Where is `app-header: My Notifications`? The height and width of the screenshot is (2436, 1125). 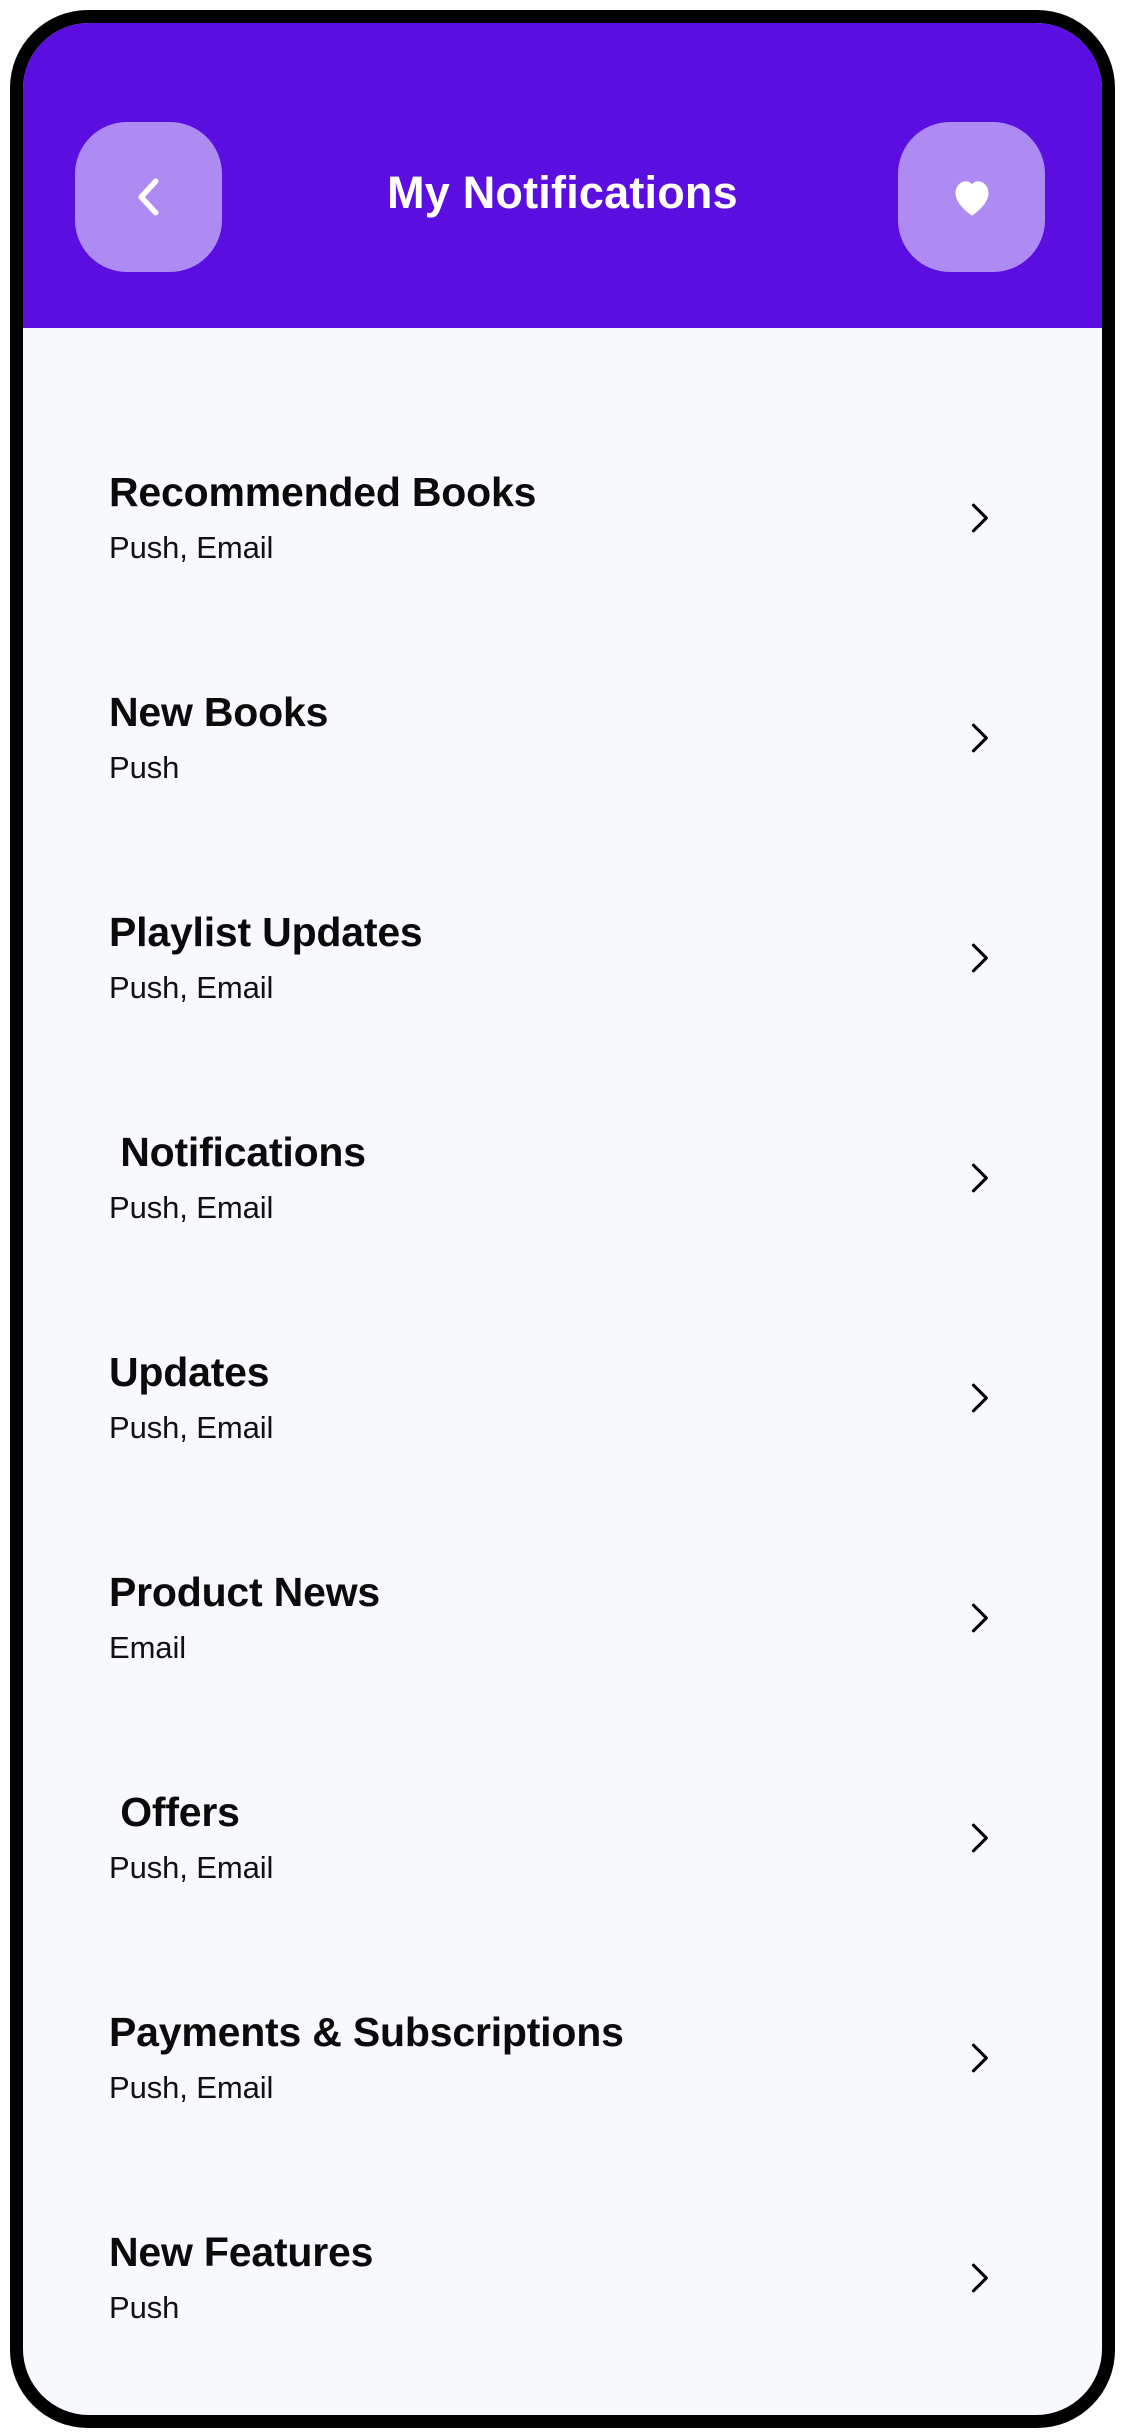 app-header: My Notifications is located at coordinates (562, 175).